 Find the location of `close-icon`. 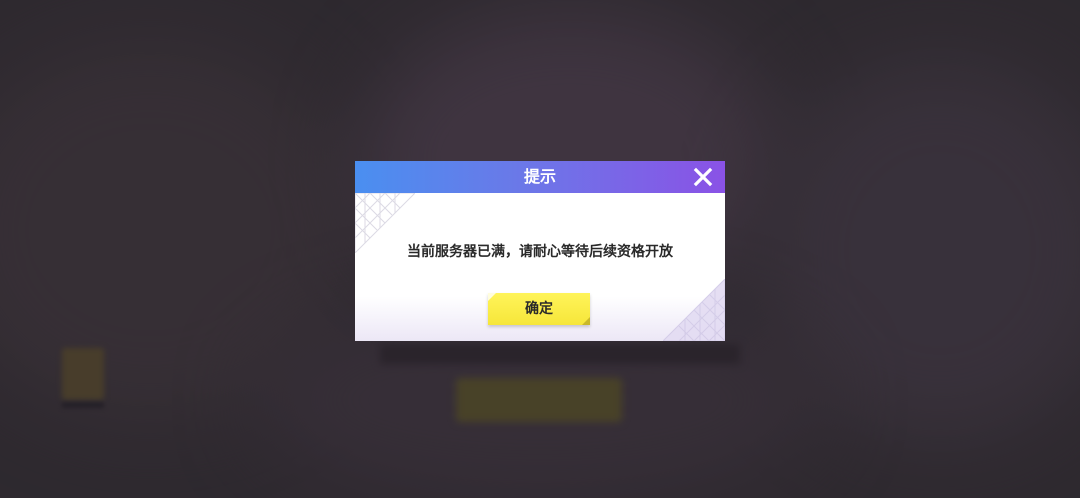

close-icon is located at coordinates (703, 177).